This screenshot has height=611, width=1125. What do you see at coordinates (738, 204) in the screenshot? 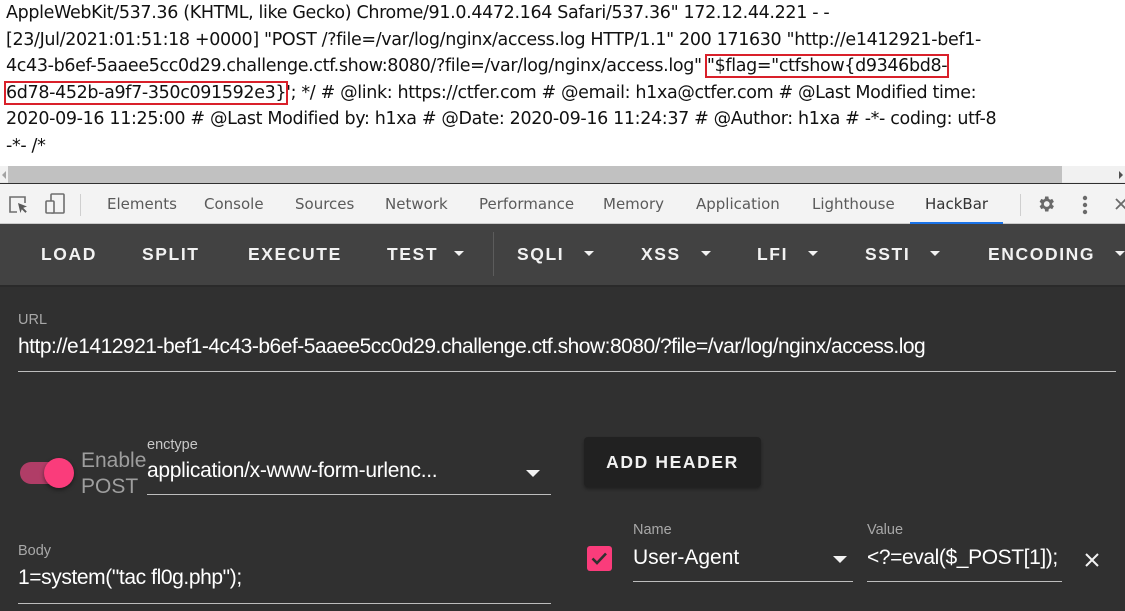
I see `tab-application: Application` at bounding box center [738, 204].